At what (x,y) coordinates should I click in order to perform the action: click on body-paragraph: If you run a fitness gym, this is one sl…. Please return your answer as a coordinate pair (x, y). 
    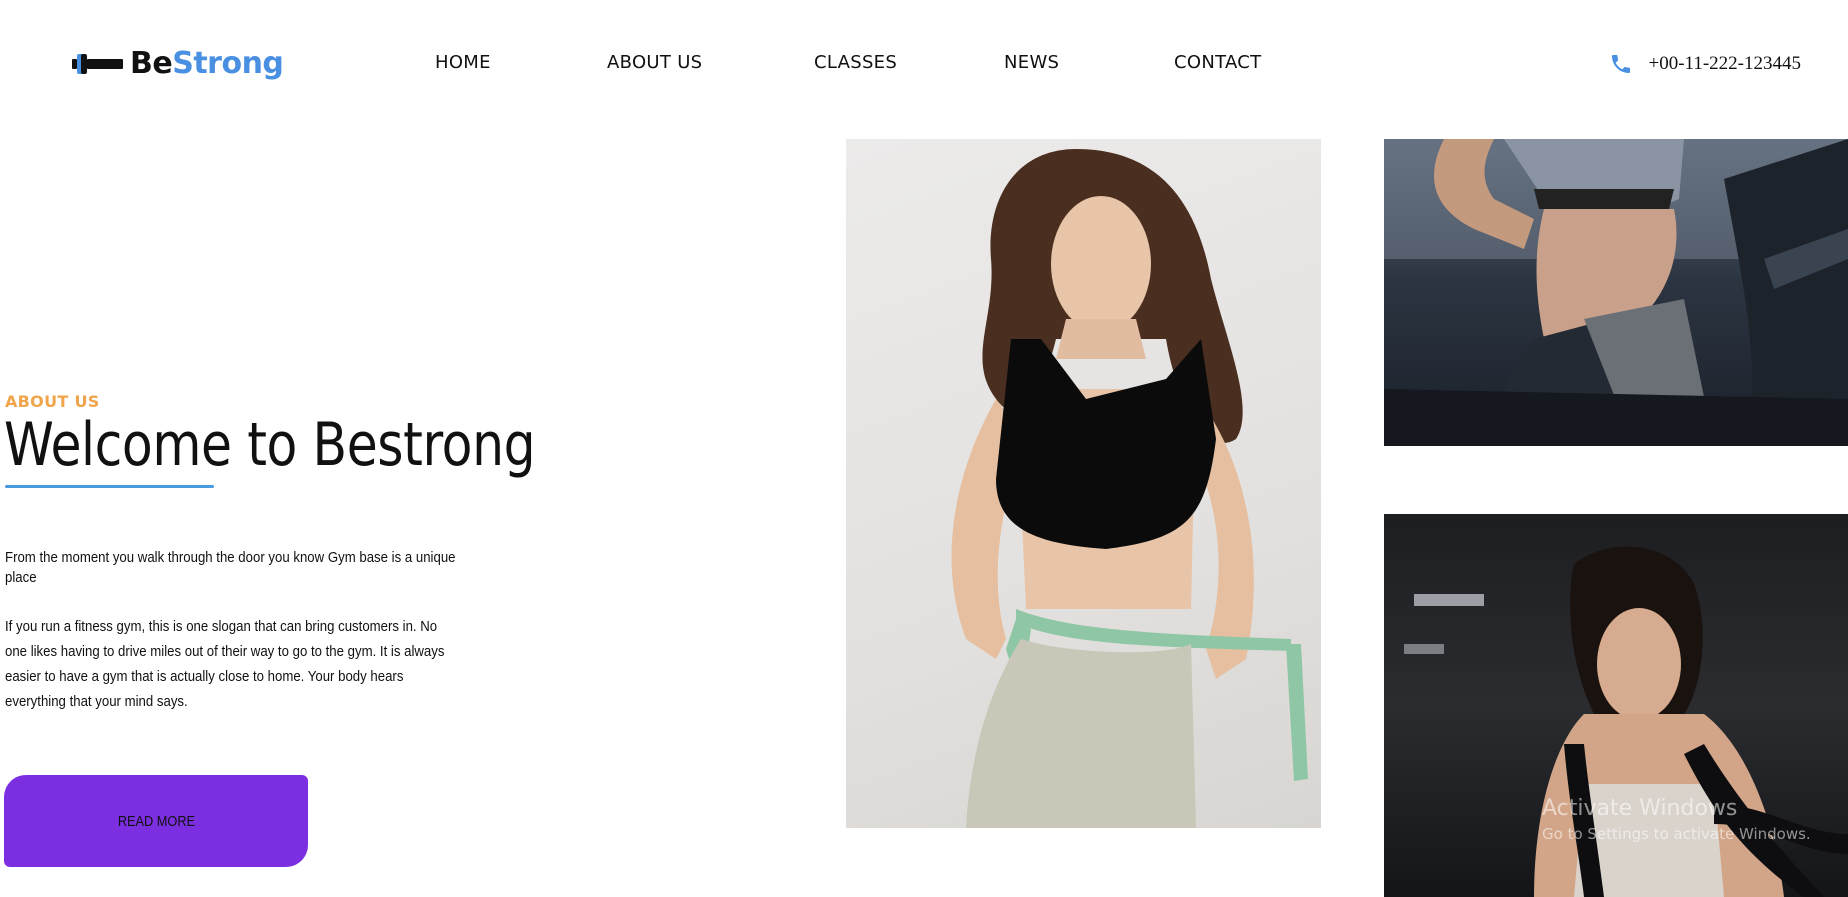
    Looking at the image, I should click on (225, 664).